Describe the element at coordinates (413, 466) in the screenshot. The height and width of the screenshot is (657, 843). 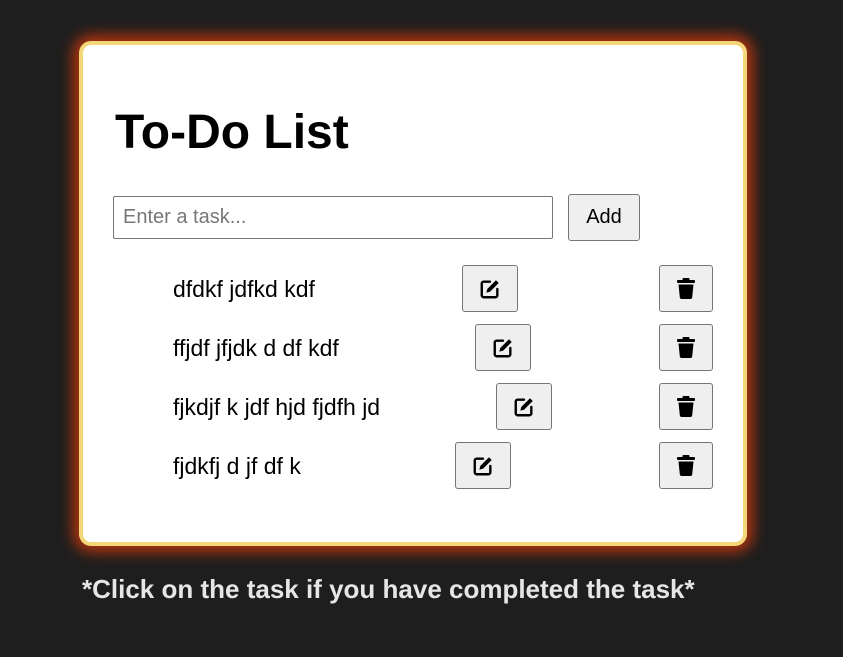
I see `task-item: fjdkfj d jf df k` at that location.